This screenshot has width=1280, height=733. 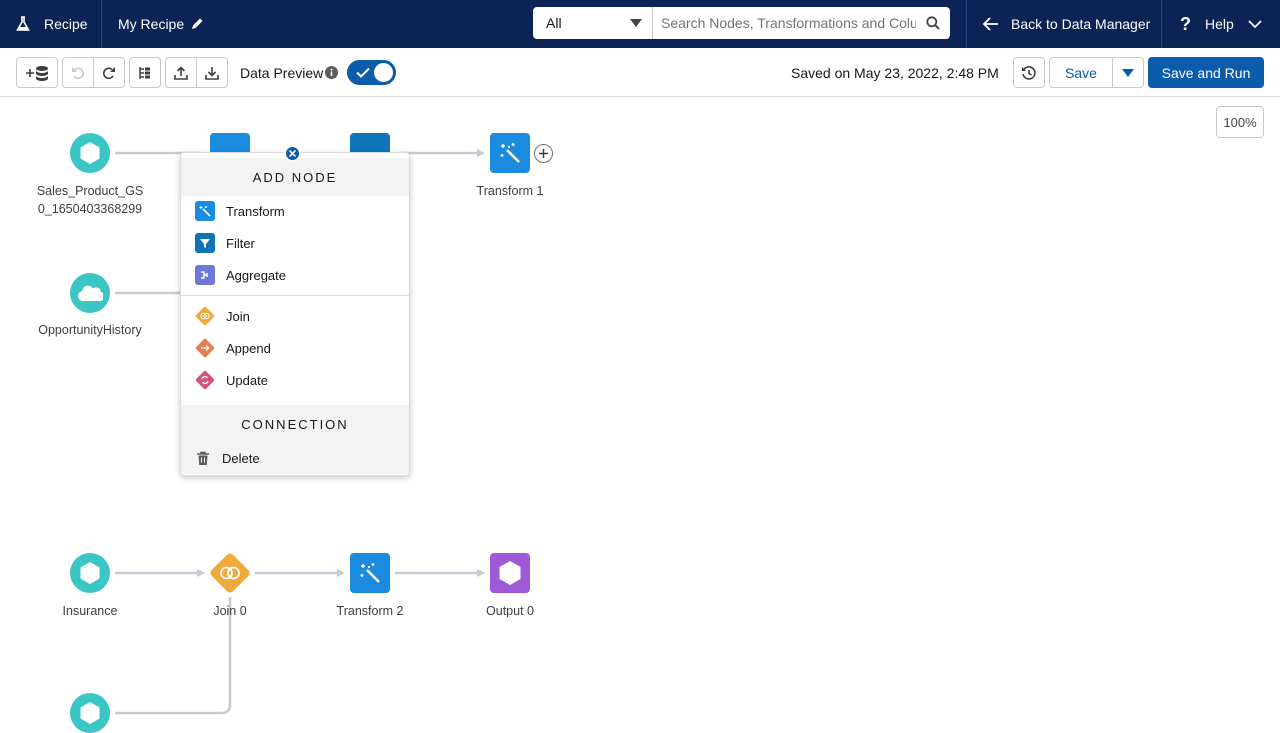 I want to click on save-button: Save, so click(x=1081, y=72).